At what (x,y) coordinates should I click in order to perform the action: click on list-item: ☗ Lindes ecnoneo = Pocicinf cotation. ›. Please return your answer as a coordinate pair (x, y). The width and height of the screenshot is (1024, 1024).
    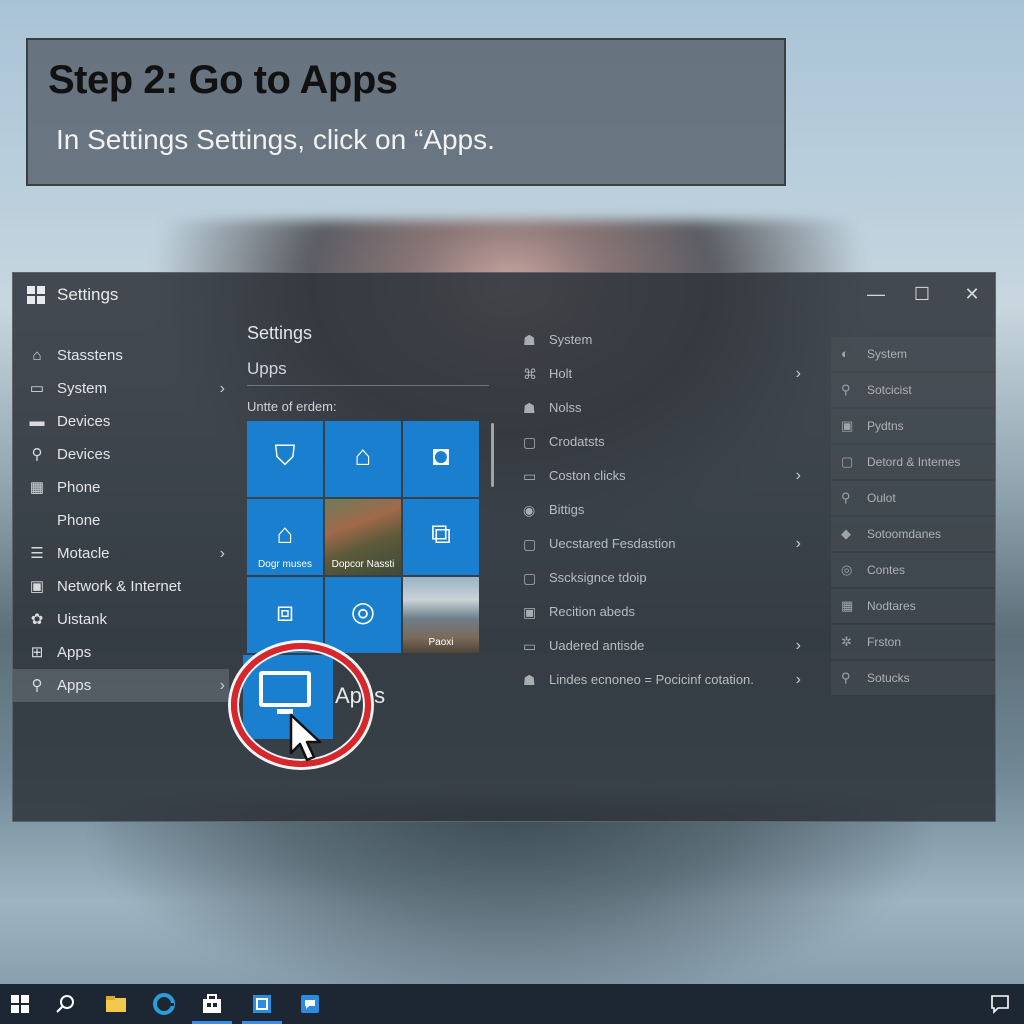
    Looking at the image, I should click on (660, 680).